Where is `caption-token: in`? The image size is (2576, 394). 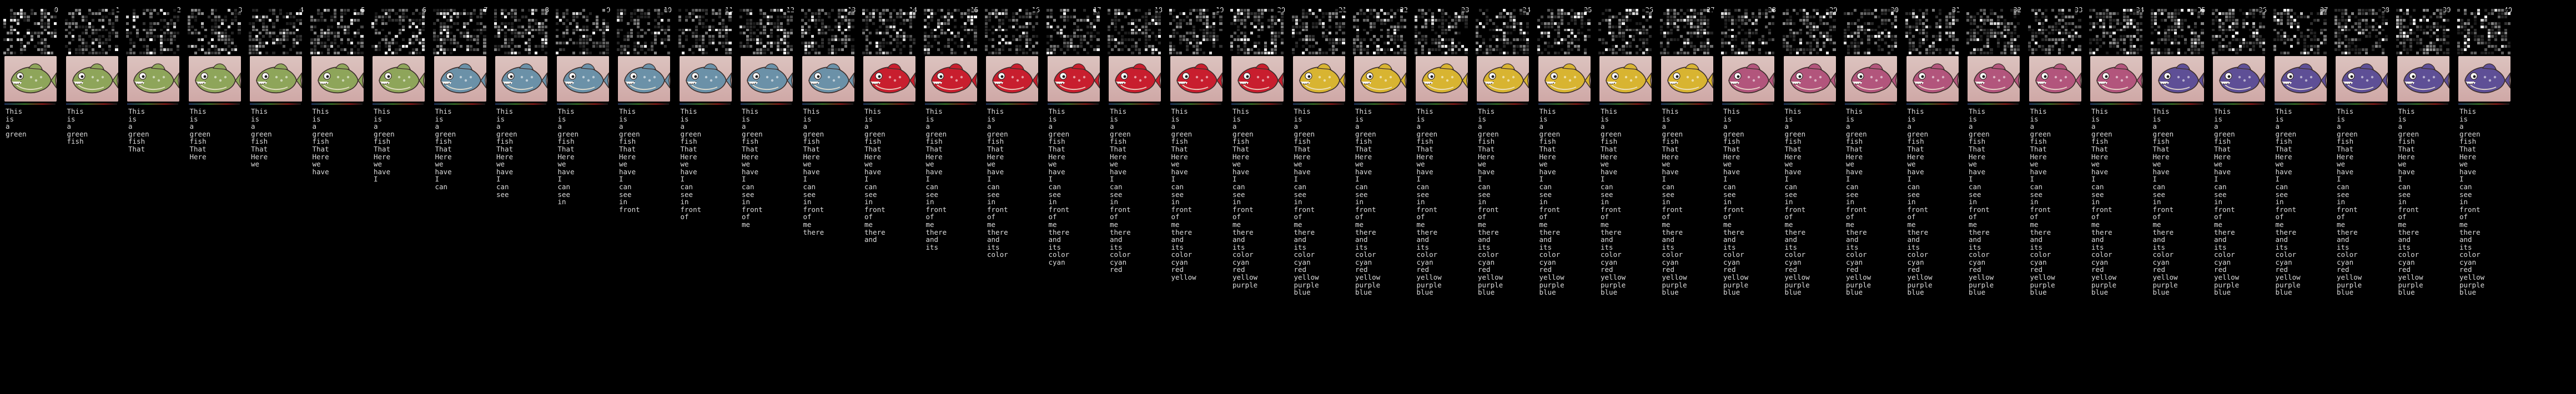 caption-token: in is located at coordinates (807, 202).